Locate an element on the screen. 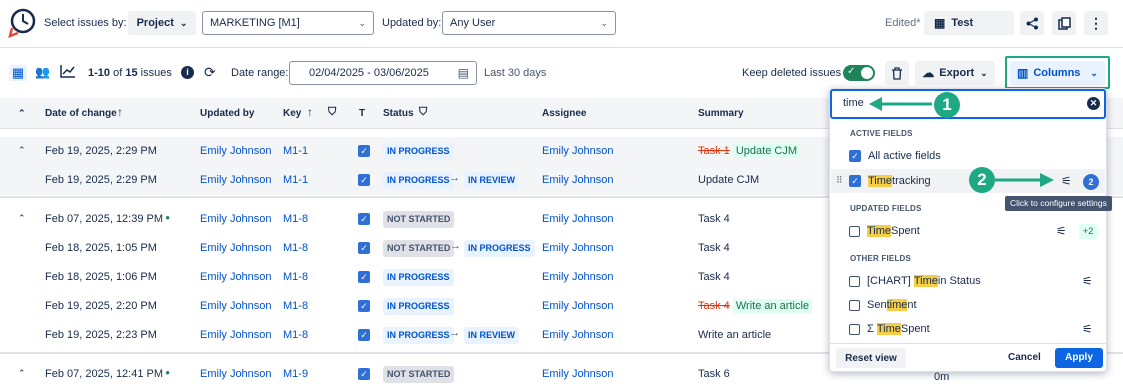 This screenshot has width=1123, height=389. select-issues-label: Select issues by: is located at coordinates (85, 23).